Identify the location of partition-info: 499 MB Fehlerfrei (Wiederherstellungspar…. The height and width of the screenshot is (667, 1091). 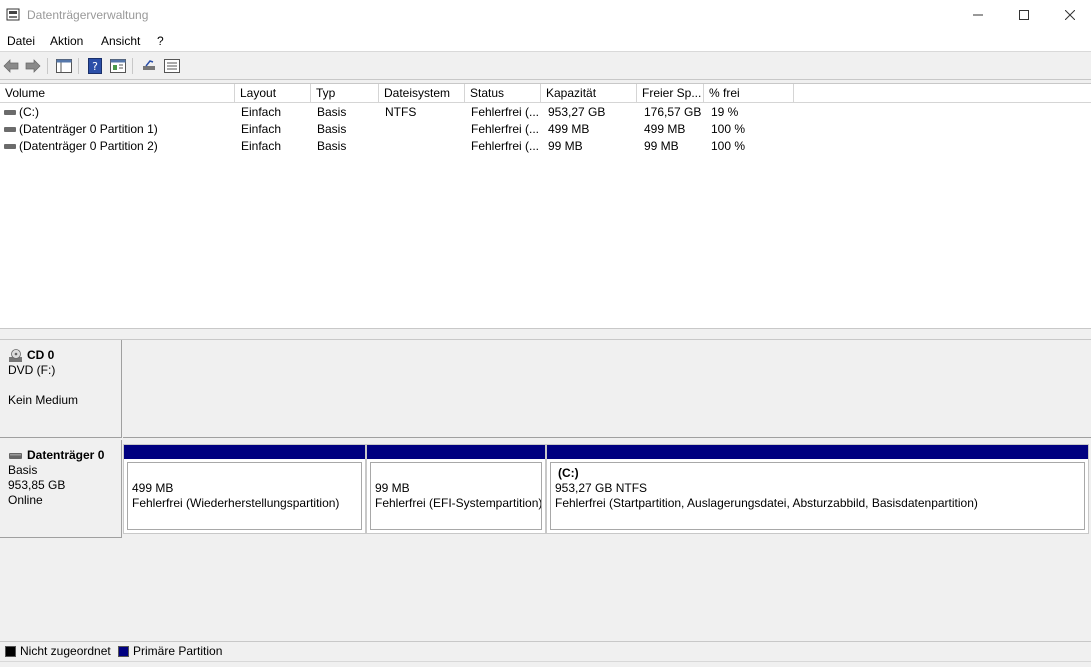
(244, 496).